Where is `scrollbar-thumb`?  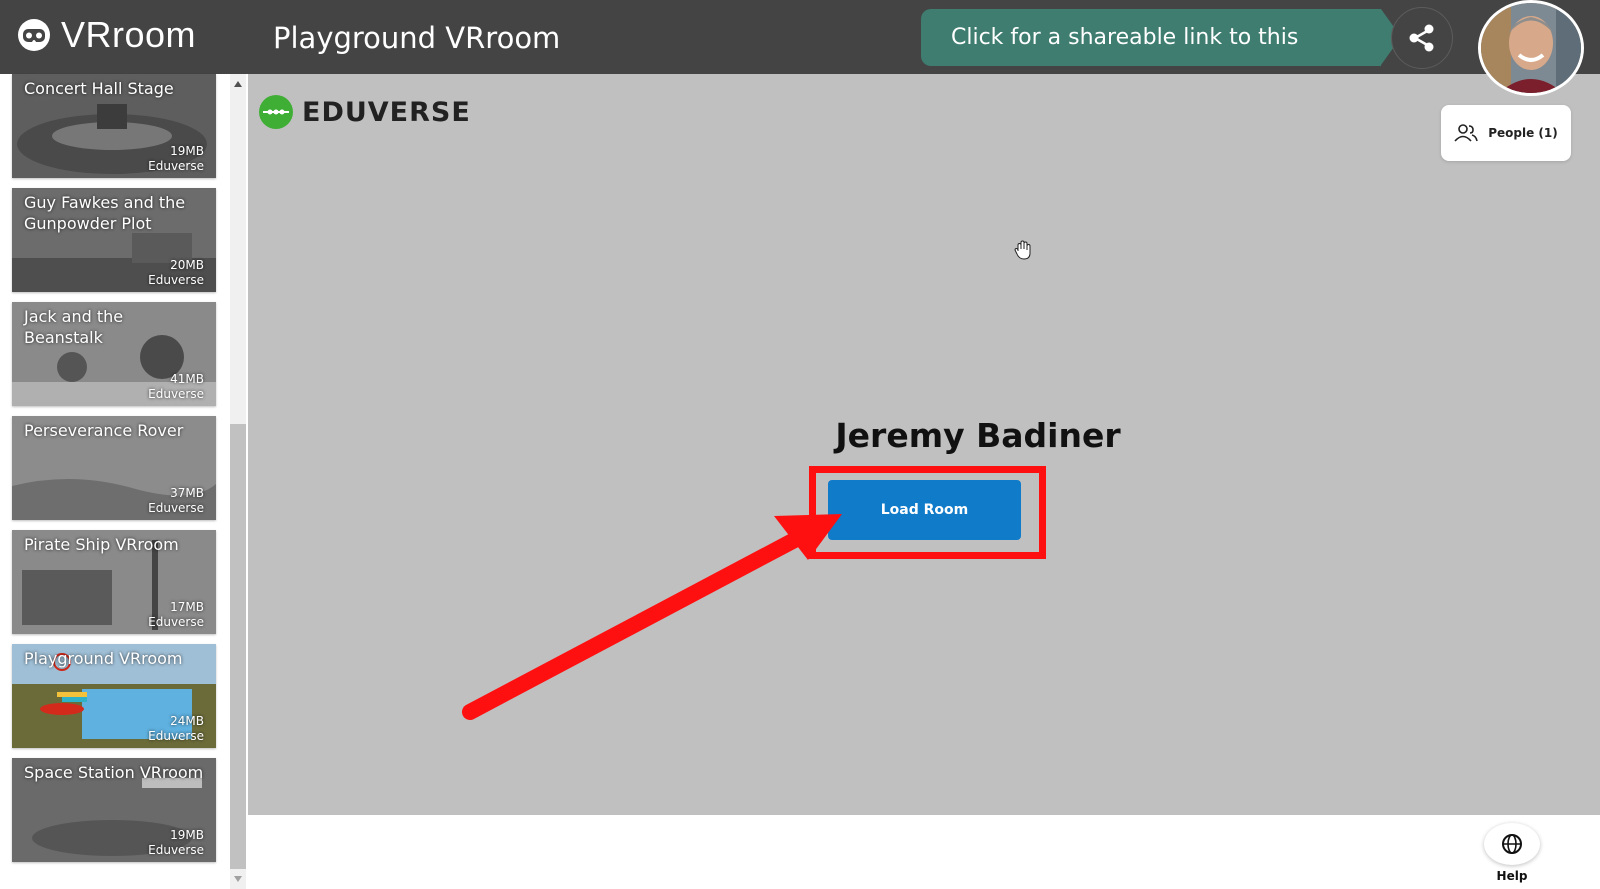 scrollbar-thumb is located at coordinates (238, 646).